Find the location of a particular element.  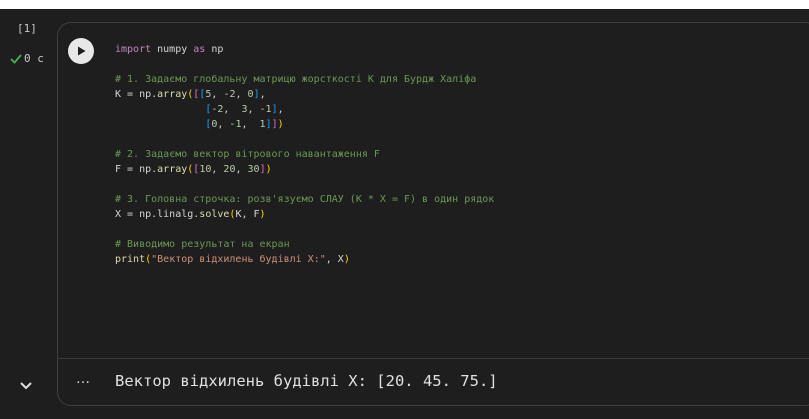

cell-gutter is located at coordinates (26, 214).